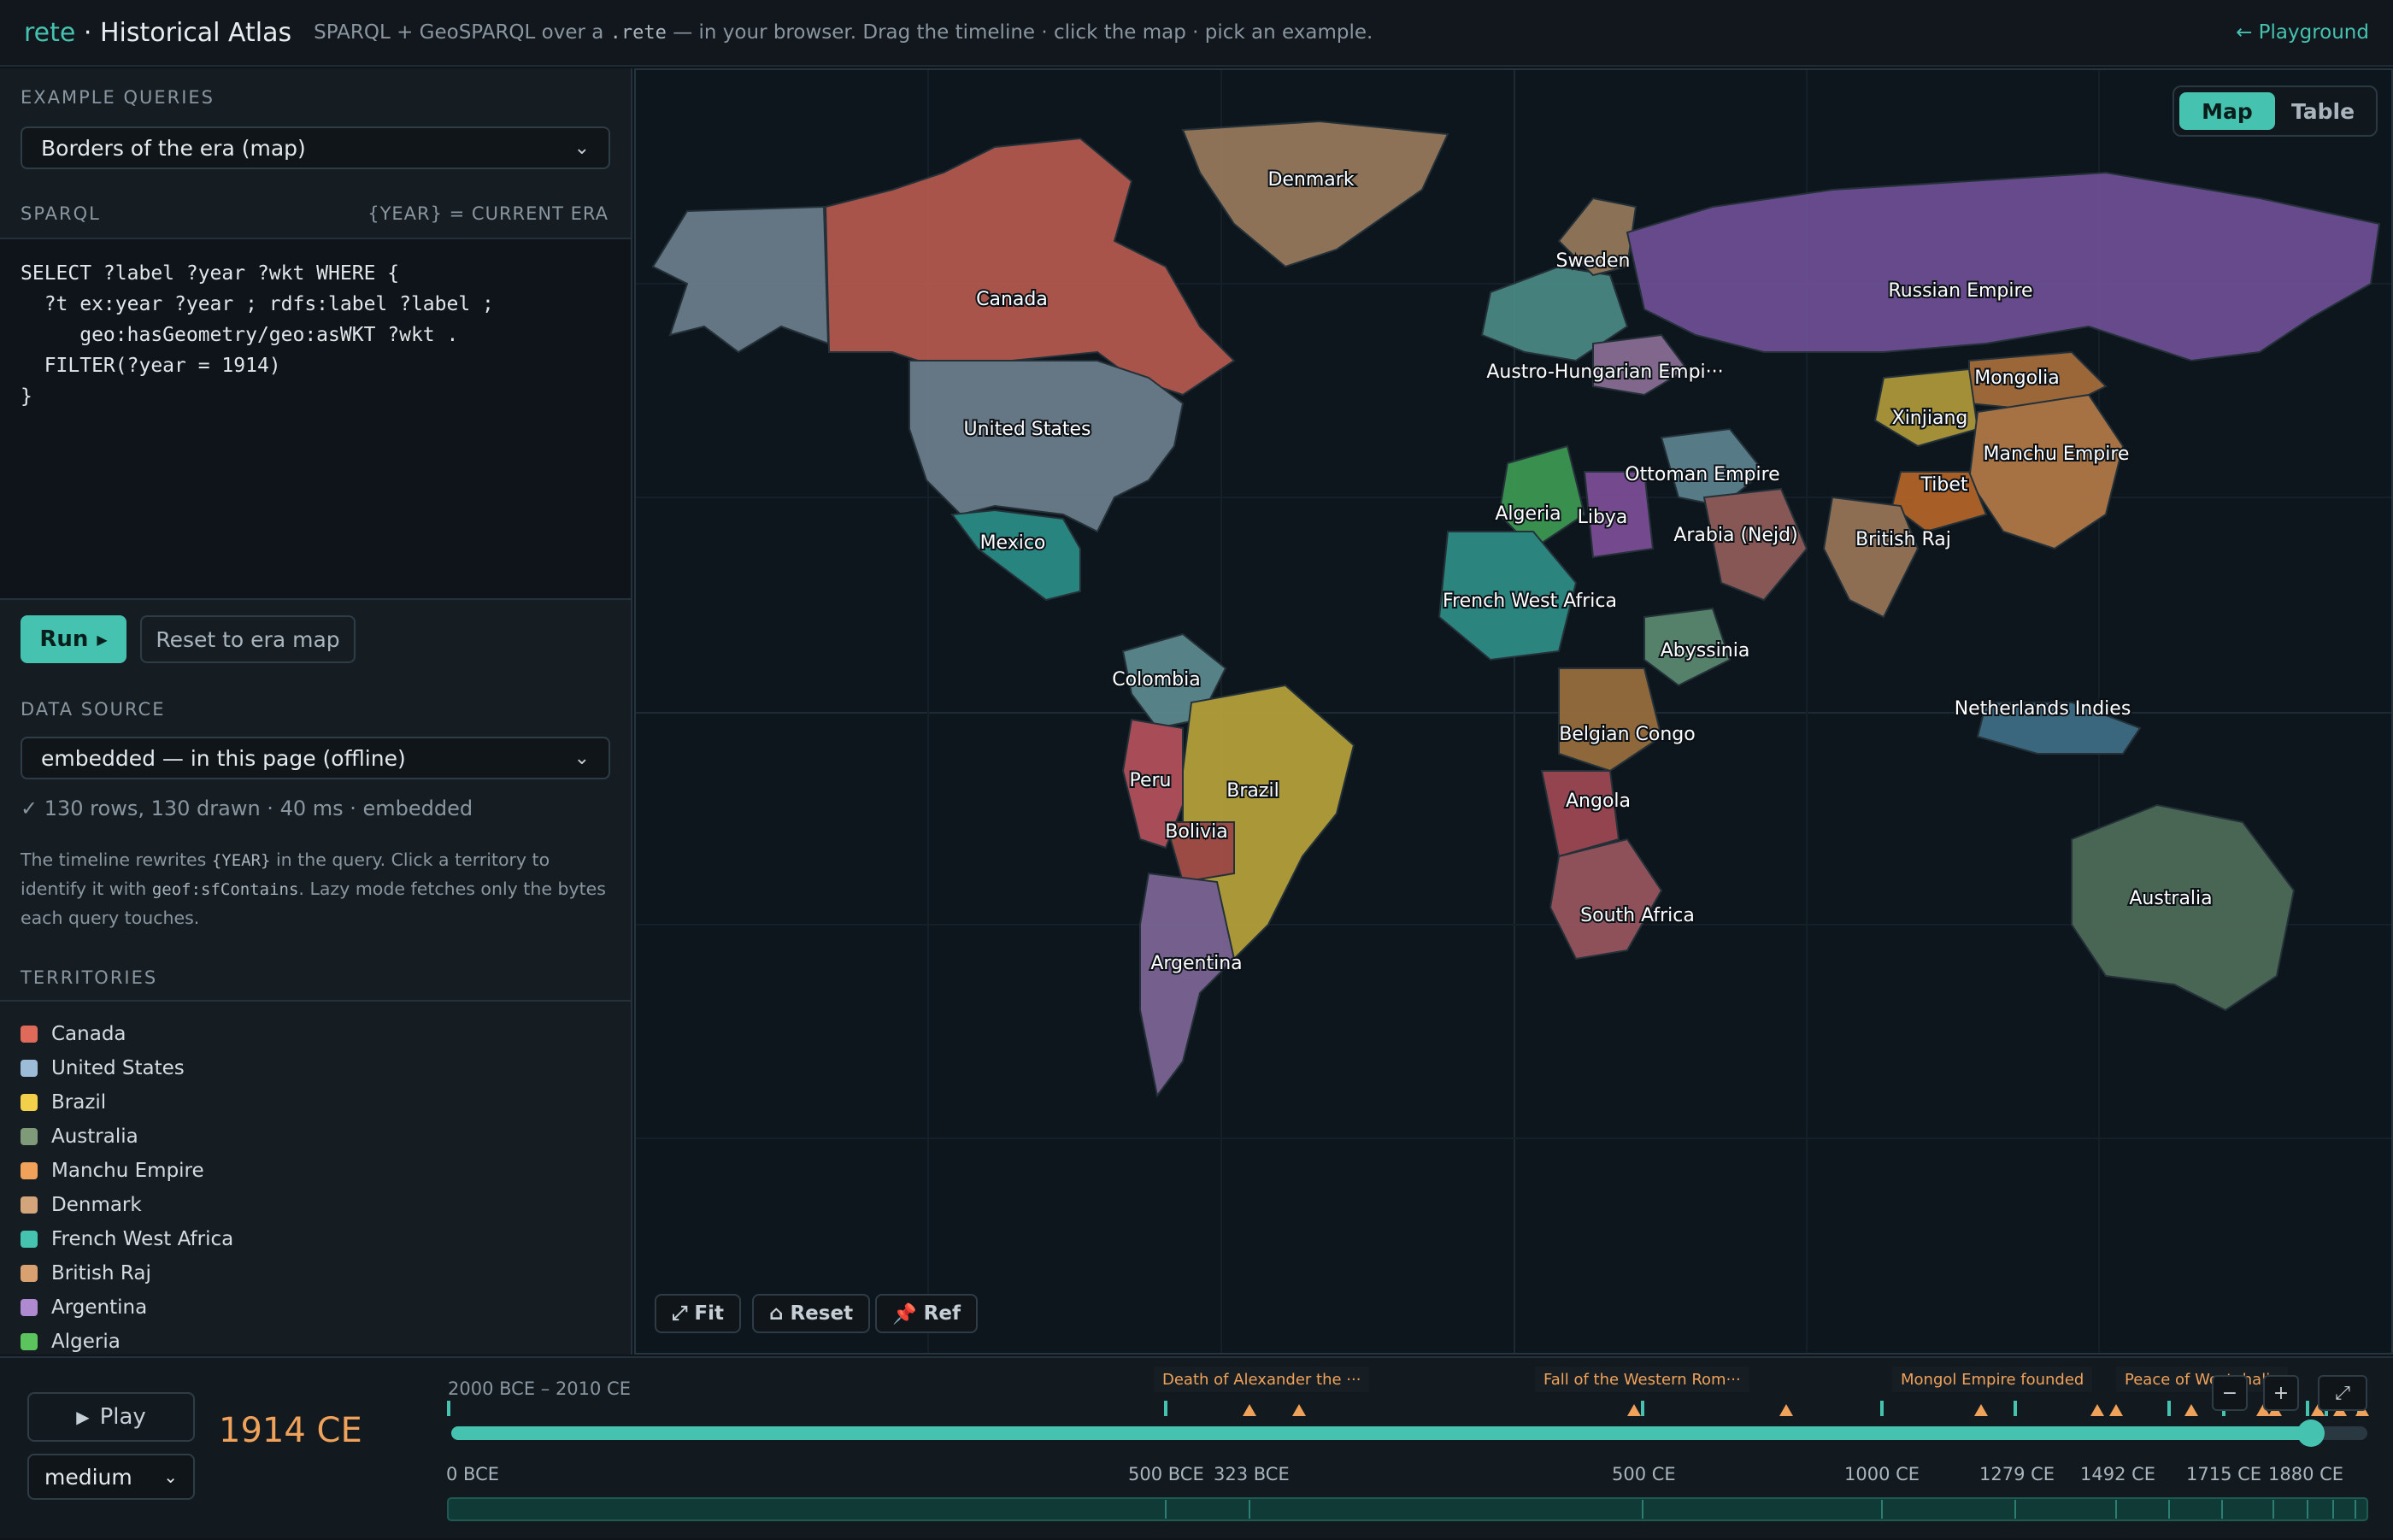 Image resolution: width=2393 pixels, height=1540 pixels. Describe the element at coordinates (926, 1313) in the screenshot. I see `ref-button: 📌 Ref` at that location.